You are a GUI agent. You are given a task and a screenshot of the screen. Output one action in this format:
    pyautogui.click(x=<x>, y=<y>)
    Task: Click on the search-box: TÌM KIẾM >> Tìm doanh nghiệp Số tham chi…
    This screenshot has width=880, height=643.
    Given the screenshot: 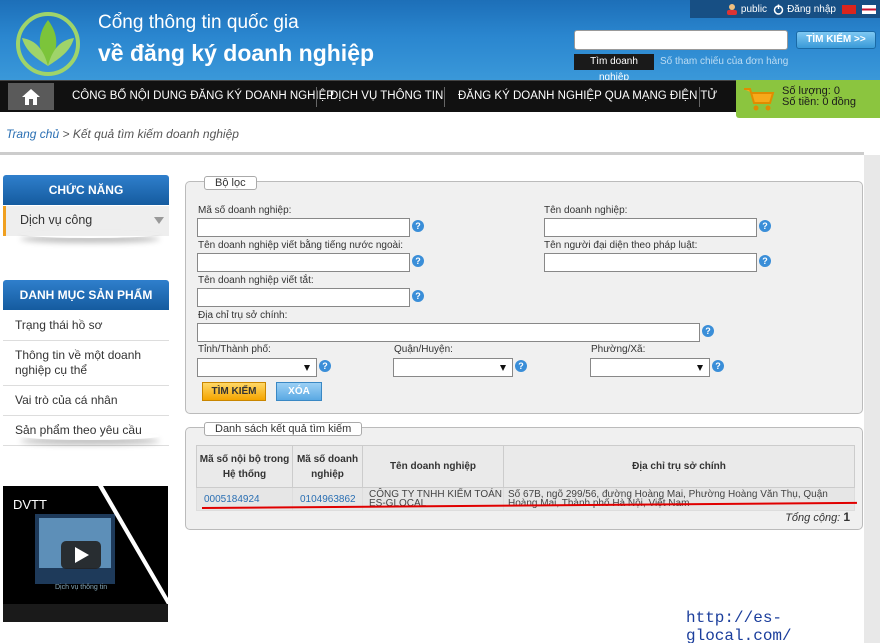 What is the action you would take?
    pyautogui.click(x=724, y=54)
    